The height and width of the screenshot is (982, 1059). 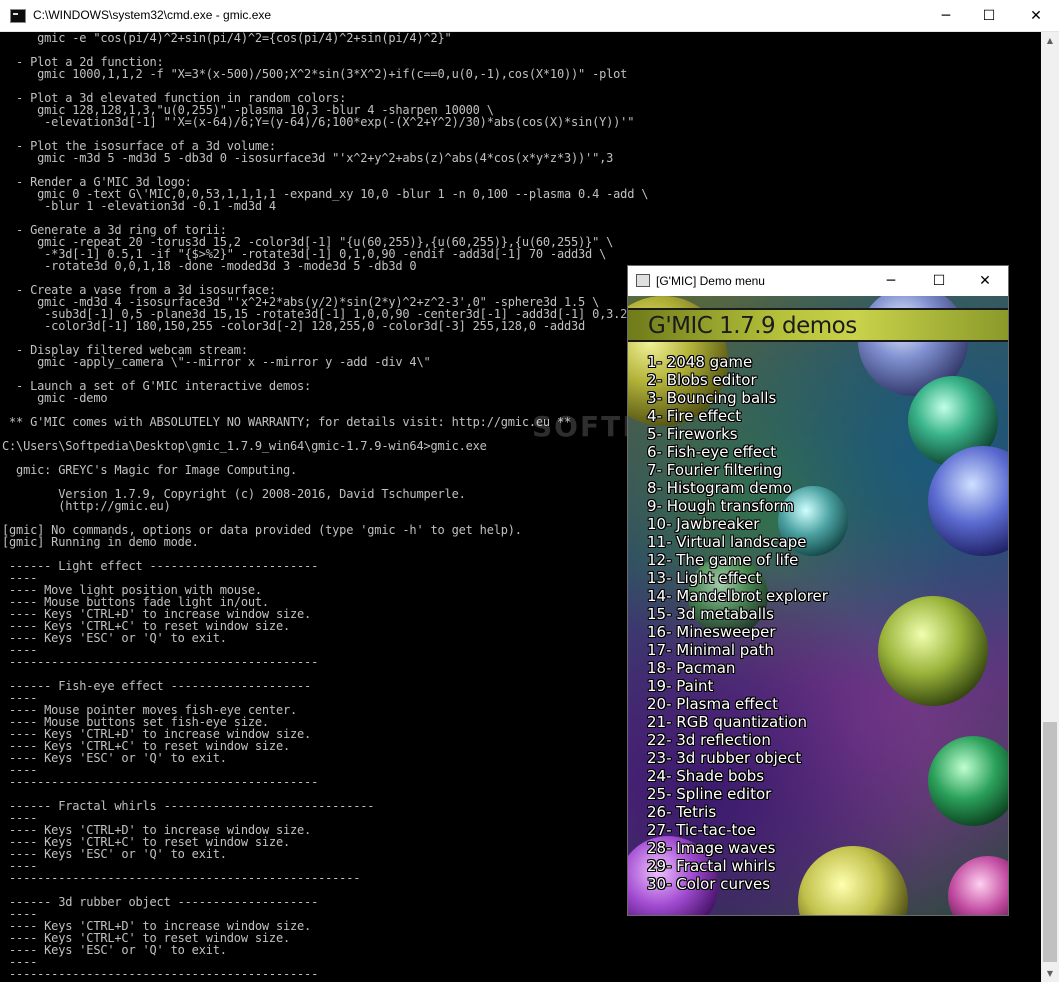 I want to click on cmd-app-icon, so click(x=18, y=16).